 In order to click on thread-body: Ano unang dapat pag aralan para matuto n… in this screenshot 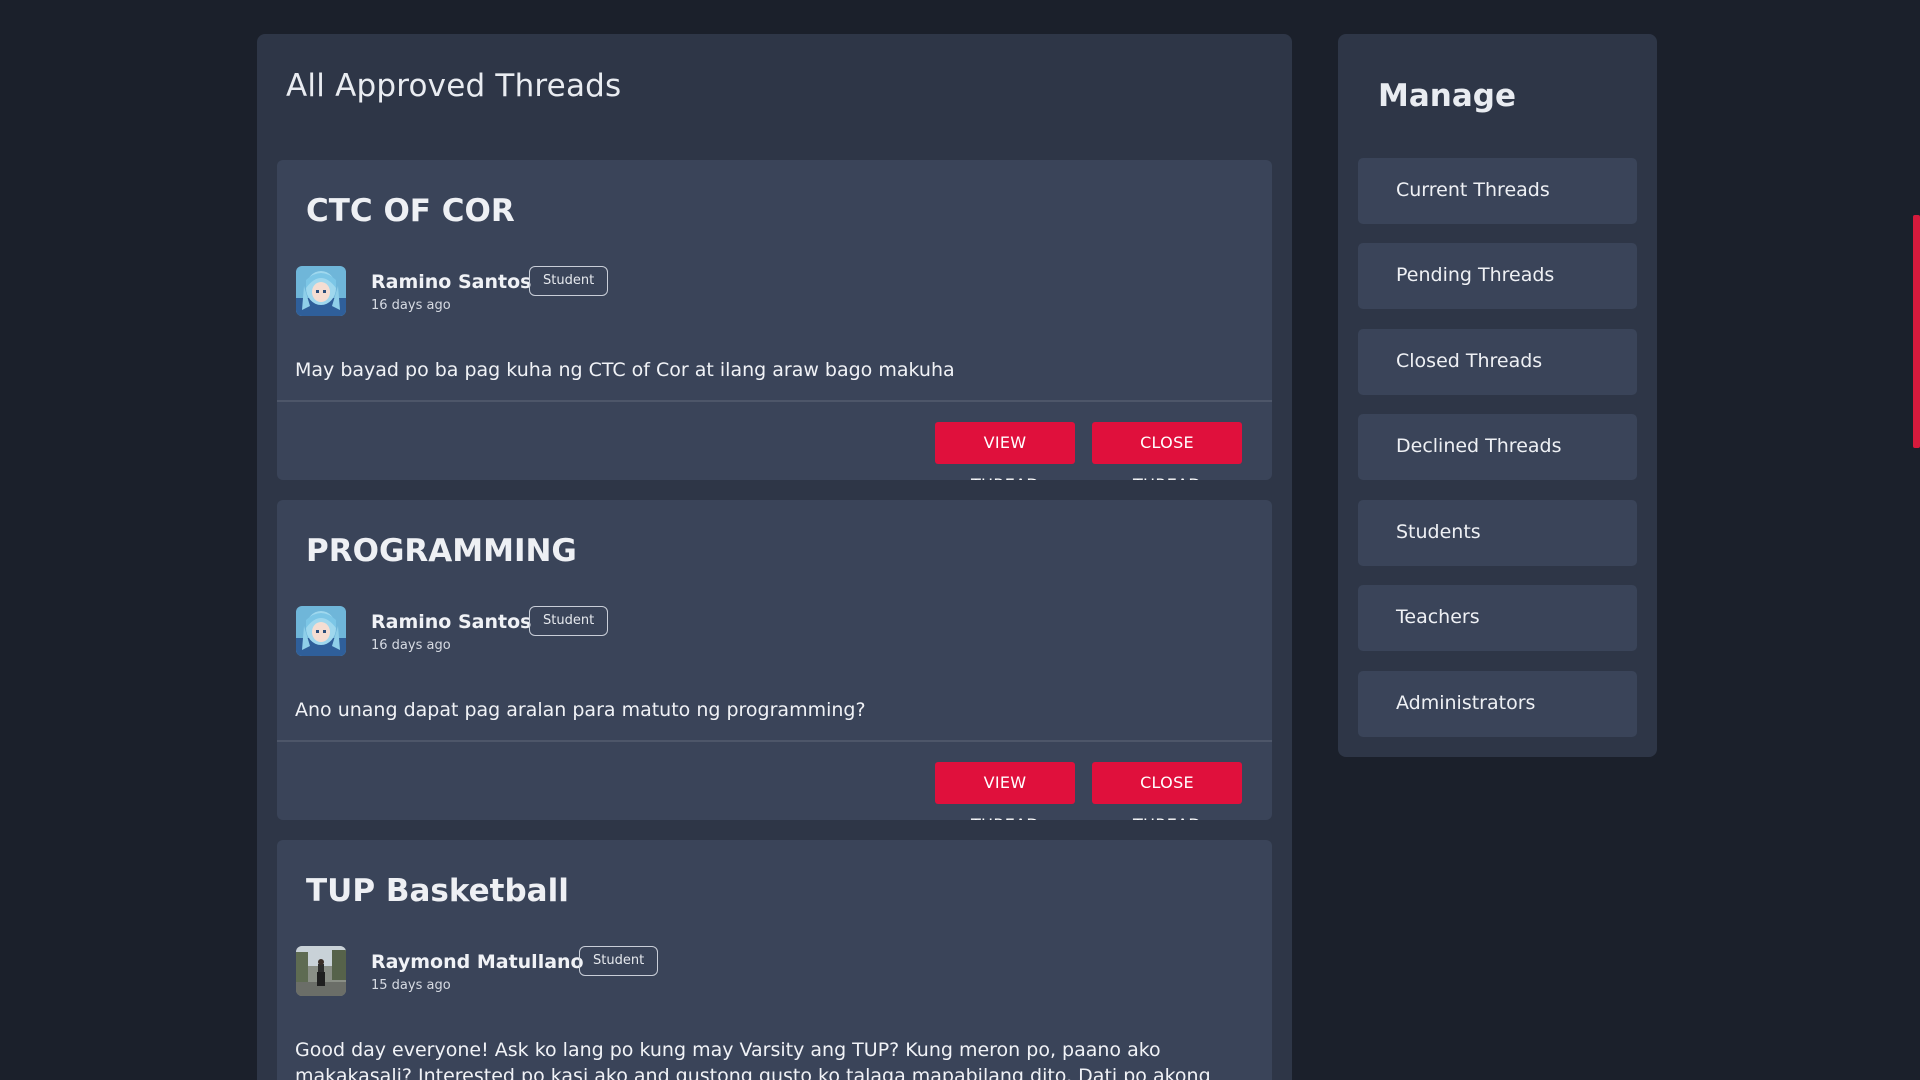, I will do `click(580, 710)`.